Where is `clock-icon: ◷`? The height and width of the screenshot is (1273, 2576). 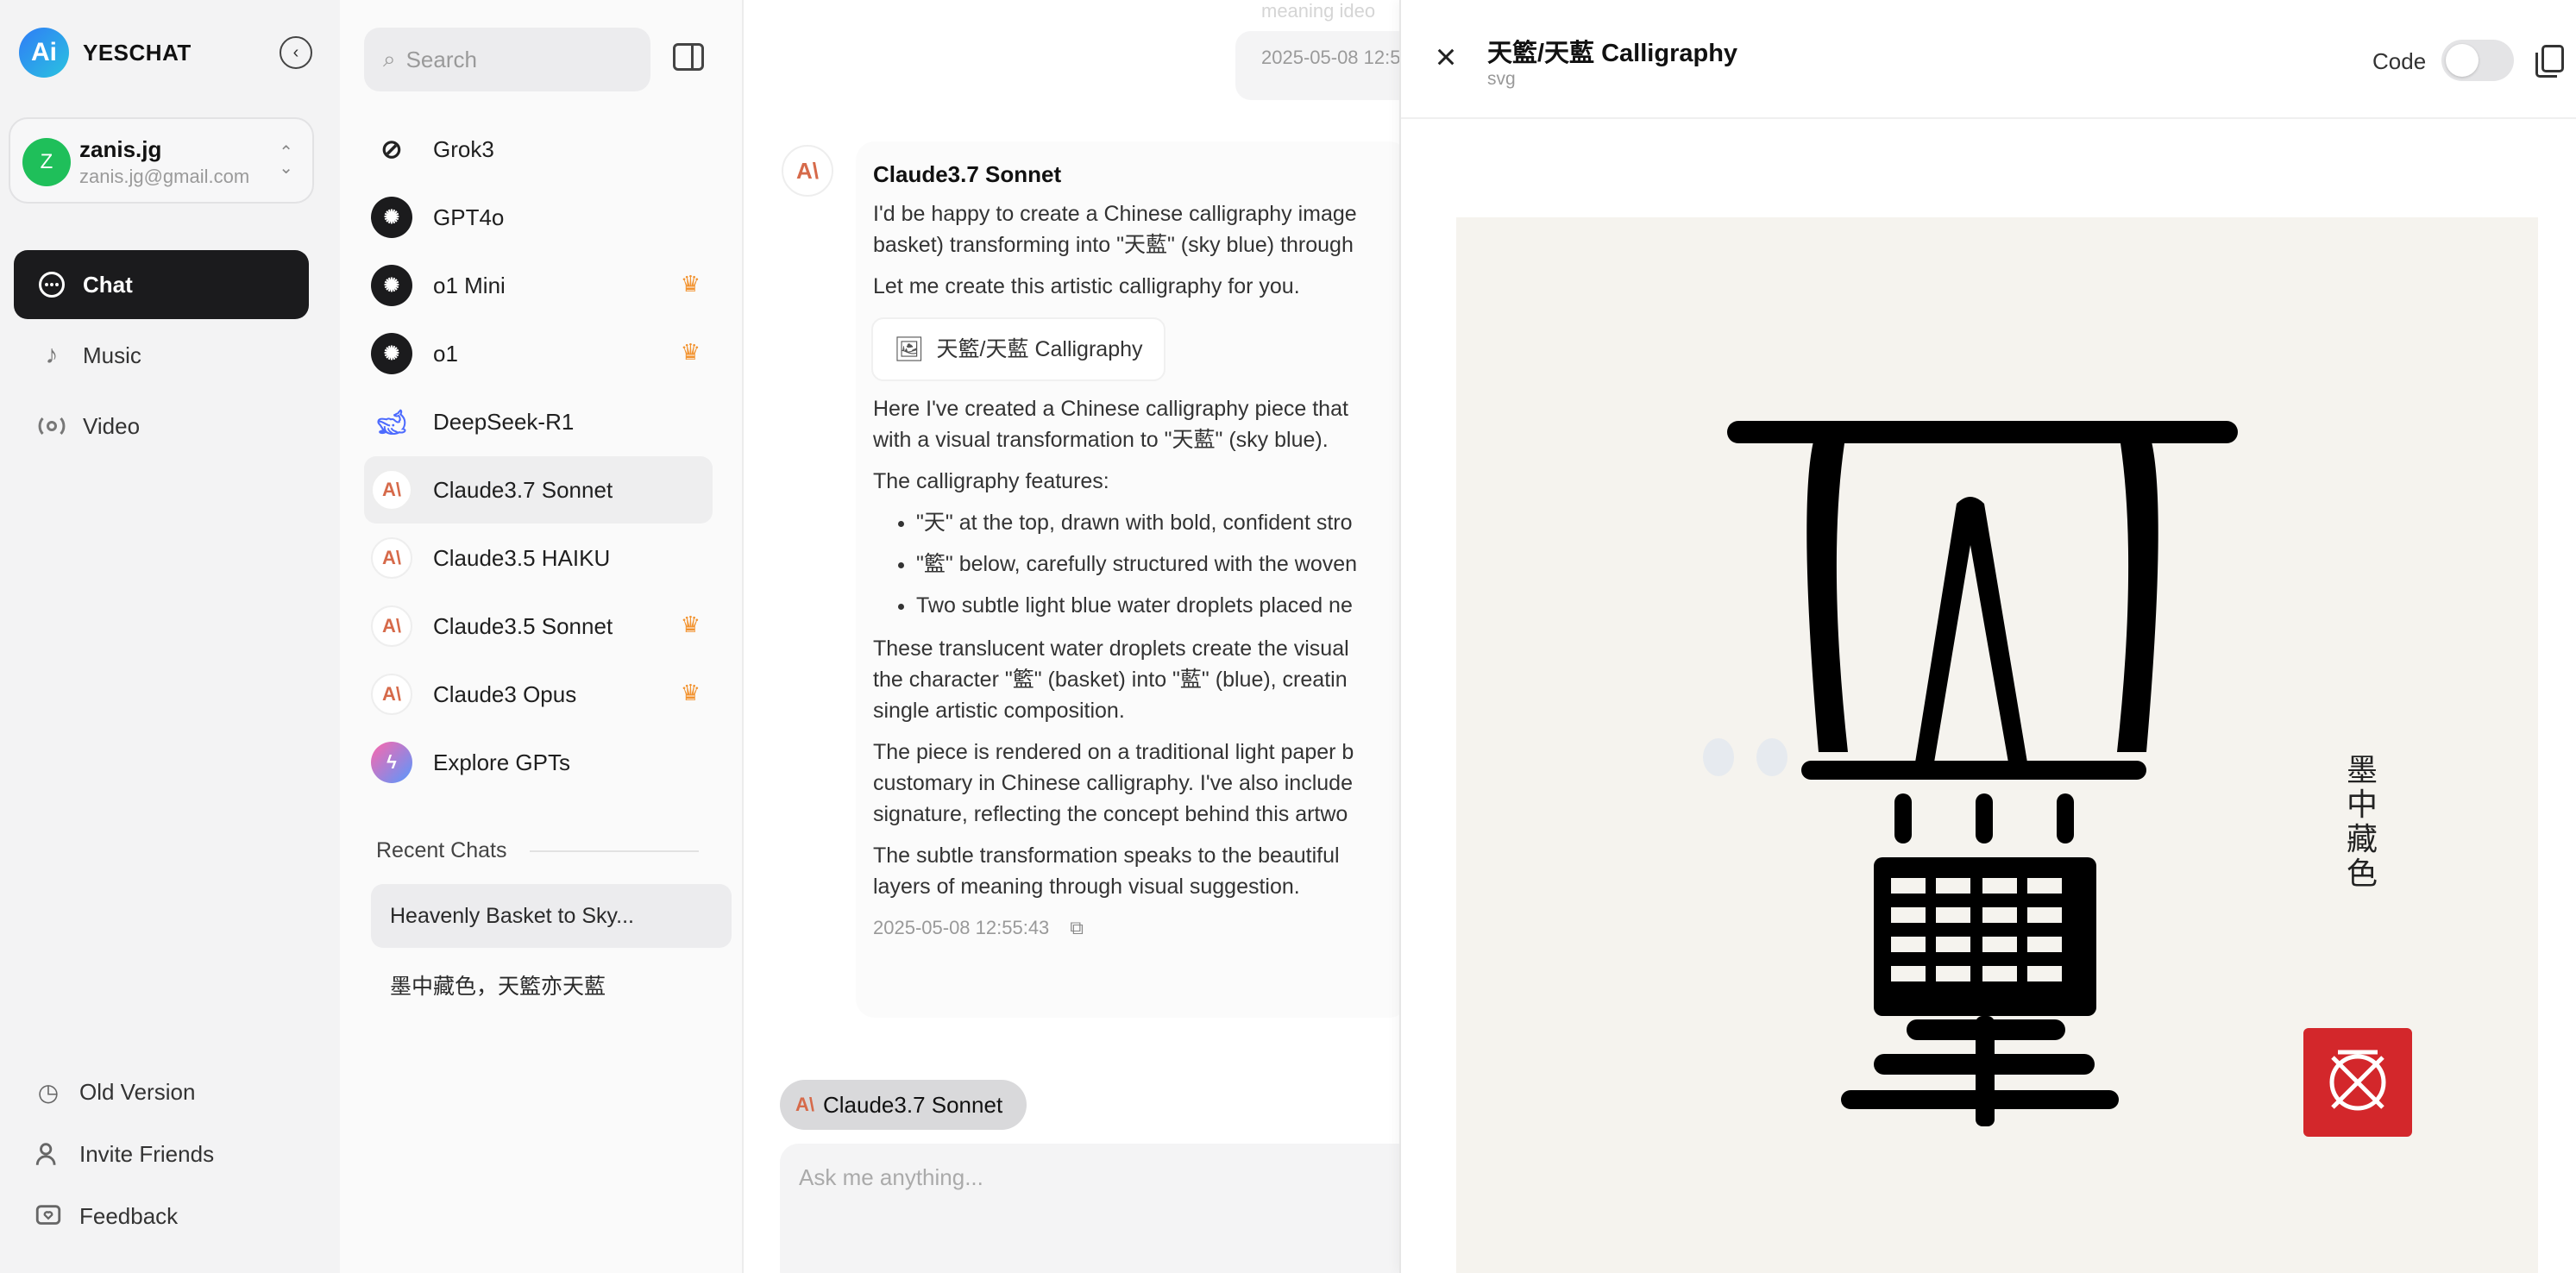
clock-icon: ◷ is located at coordinates (48, 1092).